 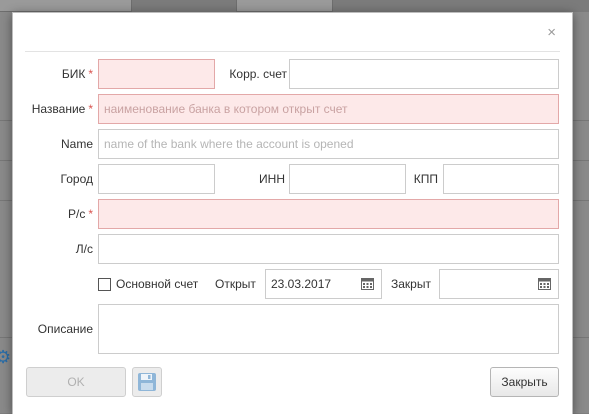 I want to click on closed-date-field, so click(x=499, y=284).